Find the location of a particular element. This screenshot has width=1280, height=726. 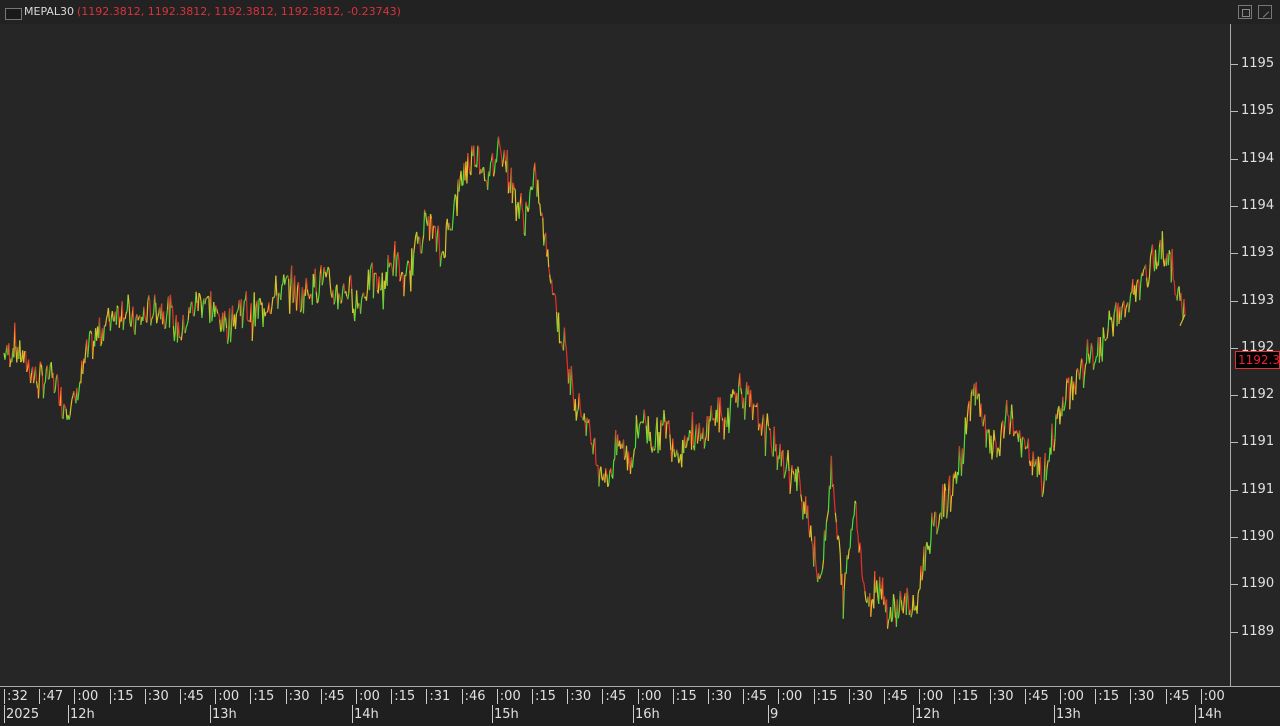

day-label: 12h is located at coordinates (82, 714).